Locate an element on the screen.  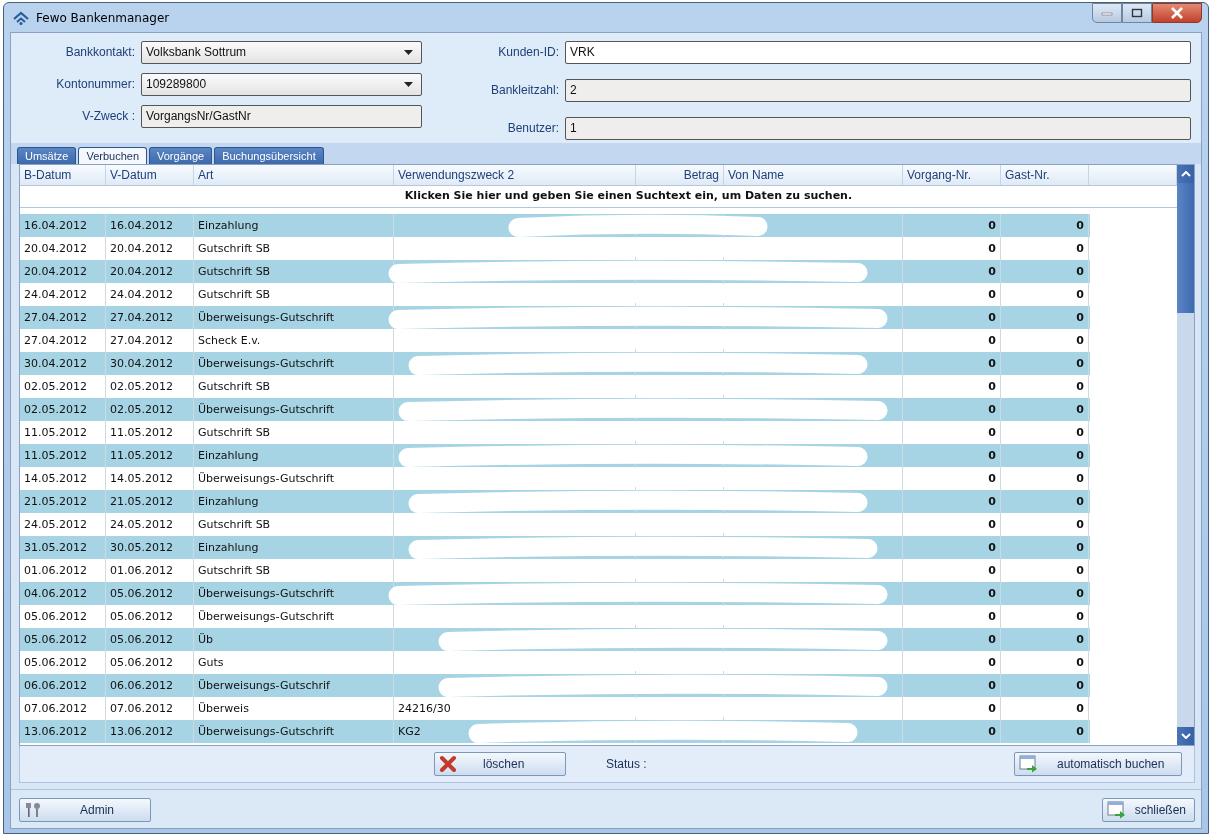
field-label: Benutzer: is located at coordinates (533, 128).